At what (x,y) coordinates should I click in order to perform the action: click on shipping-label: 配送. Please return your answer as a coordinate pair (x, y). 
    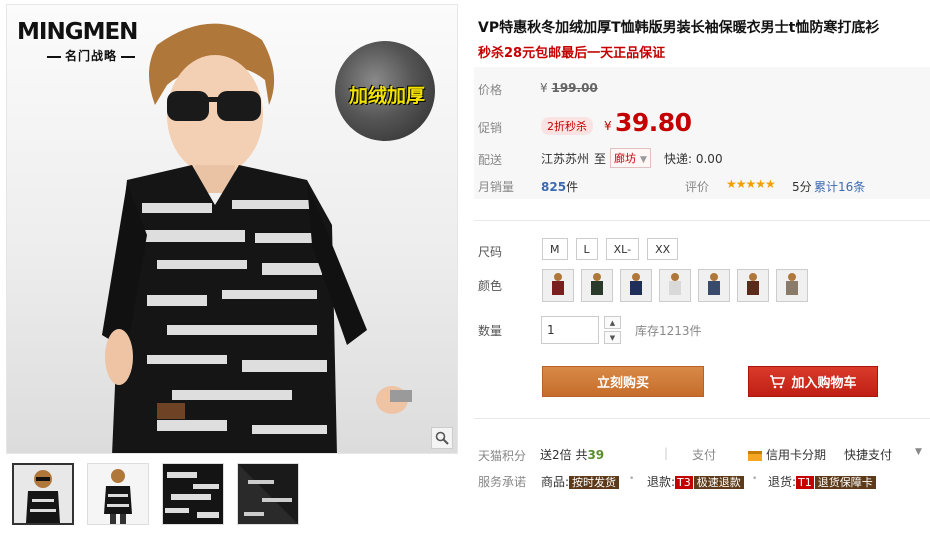
    Looking at the image, I should click on (490, 160).